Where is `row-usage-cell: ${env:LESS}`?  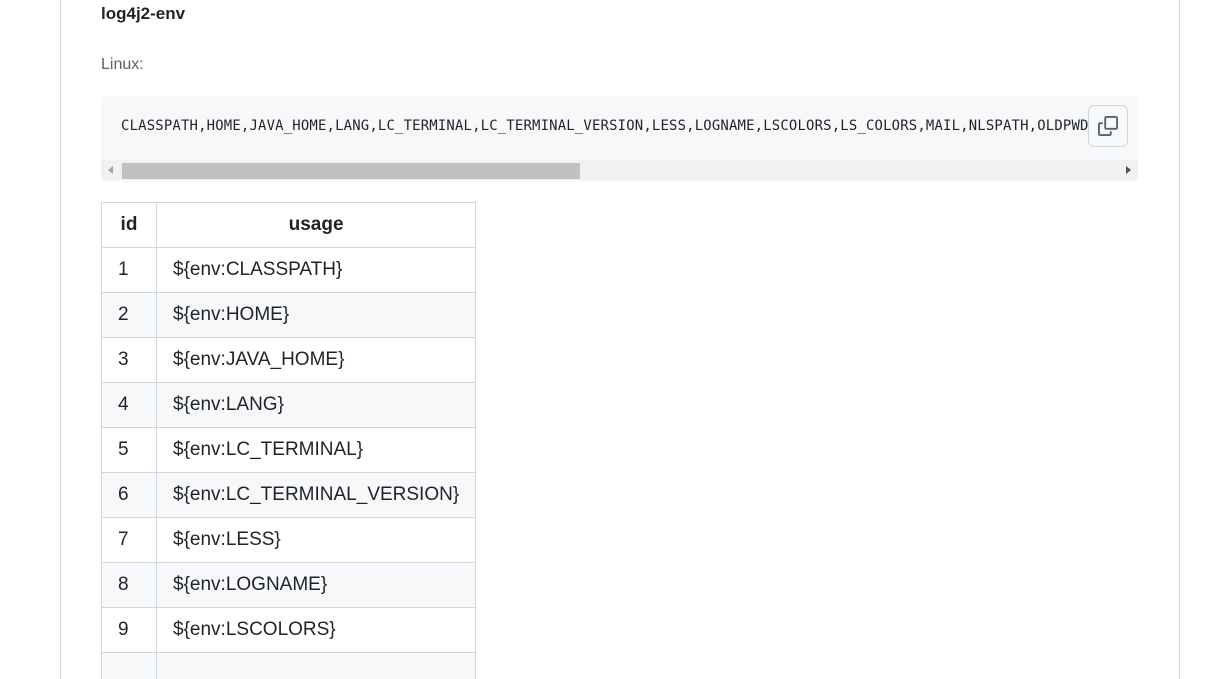
row-usage-cell: ${env:LESS} is located at coordinates (316, 540).